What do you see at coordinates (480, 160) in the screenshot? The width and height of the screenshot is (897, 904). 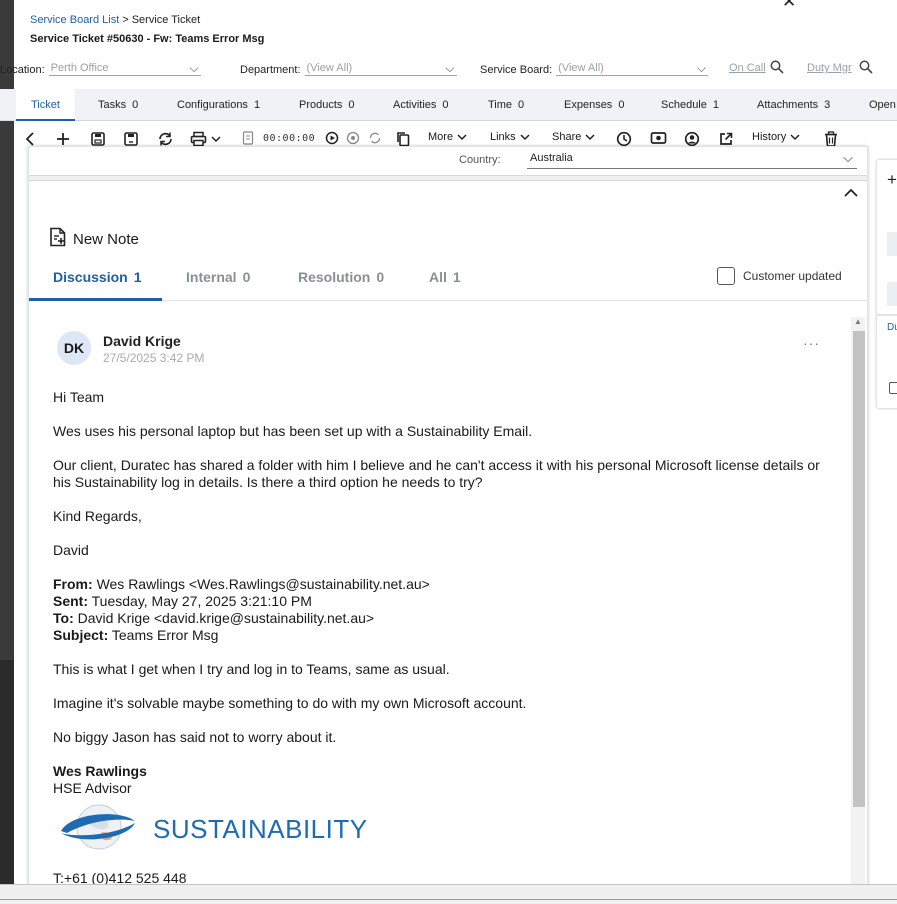 I see `country-label: Country:` at bounding box center [480, 160].